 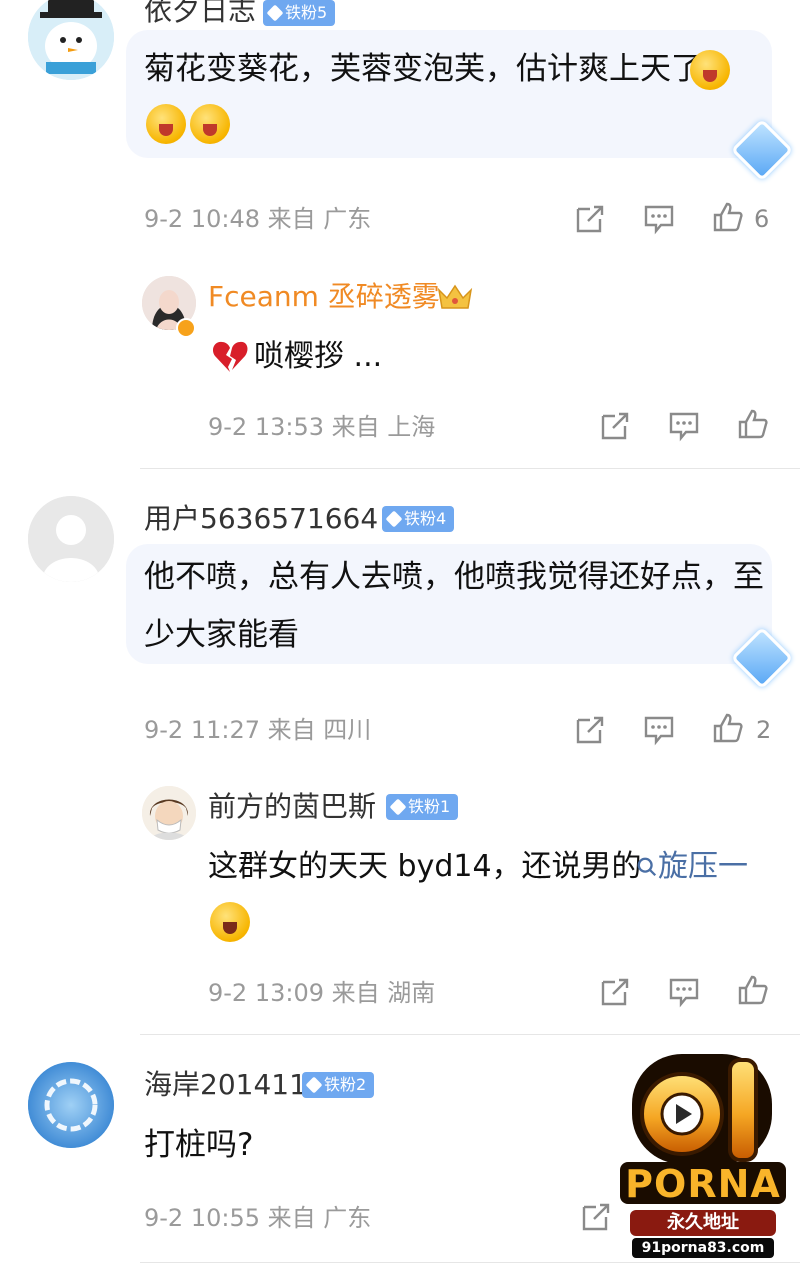 What do you see at coordinates (258, 730) in the screenshot?
I see `comment-meta: 9-2 11:27 来自 四川` at bounding box center [258, 730].